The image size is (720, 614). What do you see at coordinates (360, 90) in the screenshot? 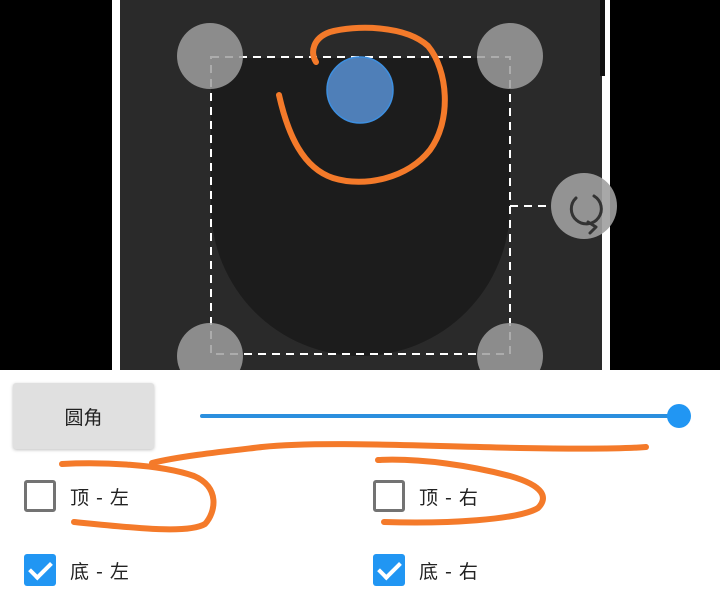
I see `center-handle` at bounding box center [360, 90].